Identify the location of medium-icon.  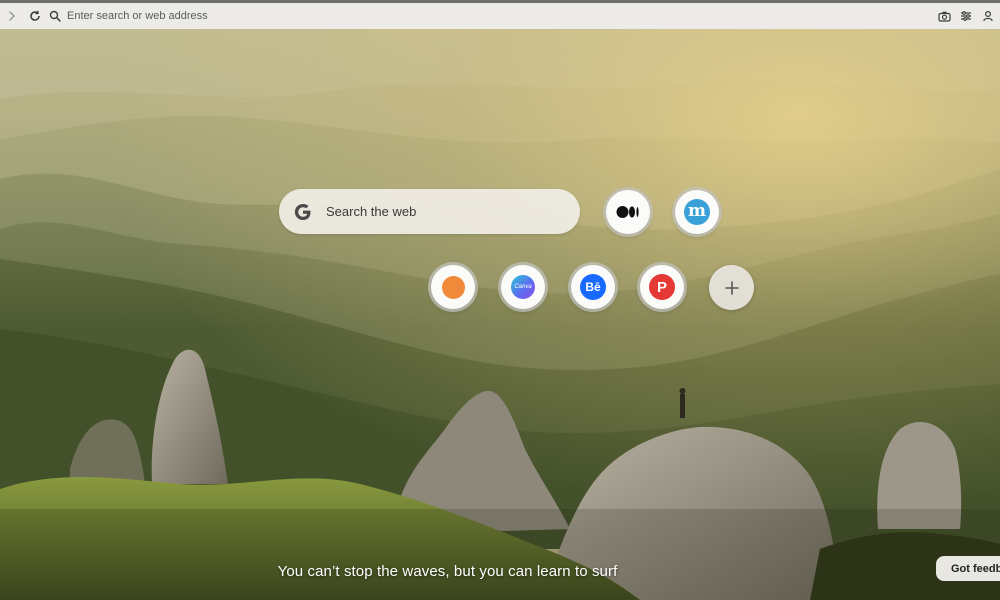
(627, 212).